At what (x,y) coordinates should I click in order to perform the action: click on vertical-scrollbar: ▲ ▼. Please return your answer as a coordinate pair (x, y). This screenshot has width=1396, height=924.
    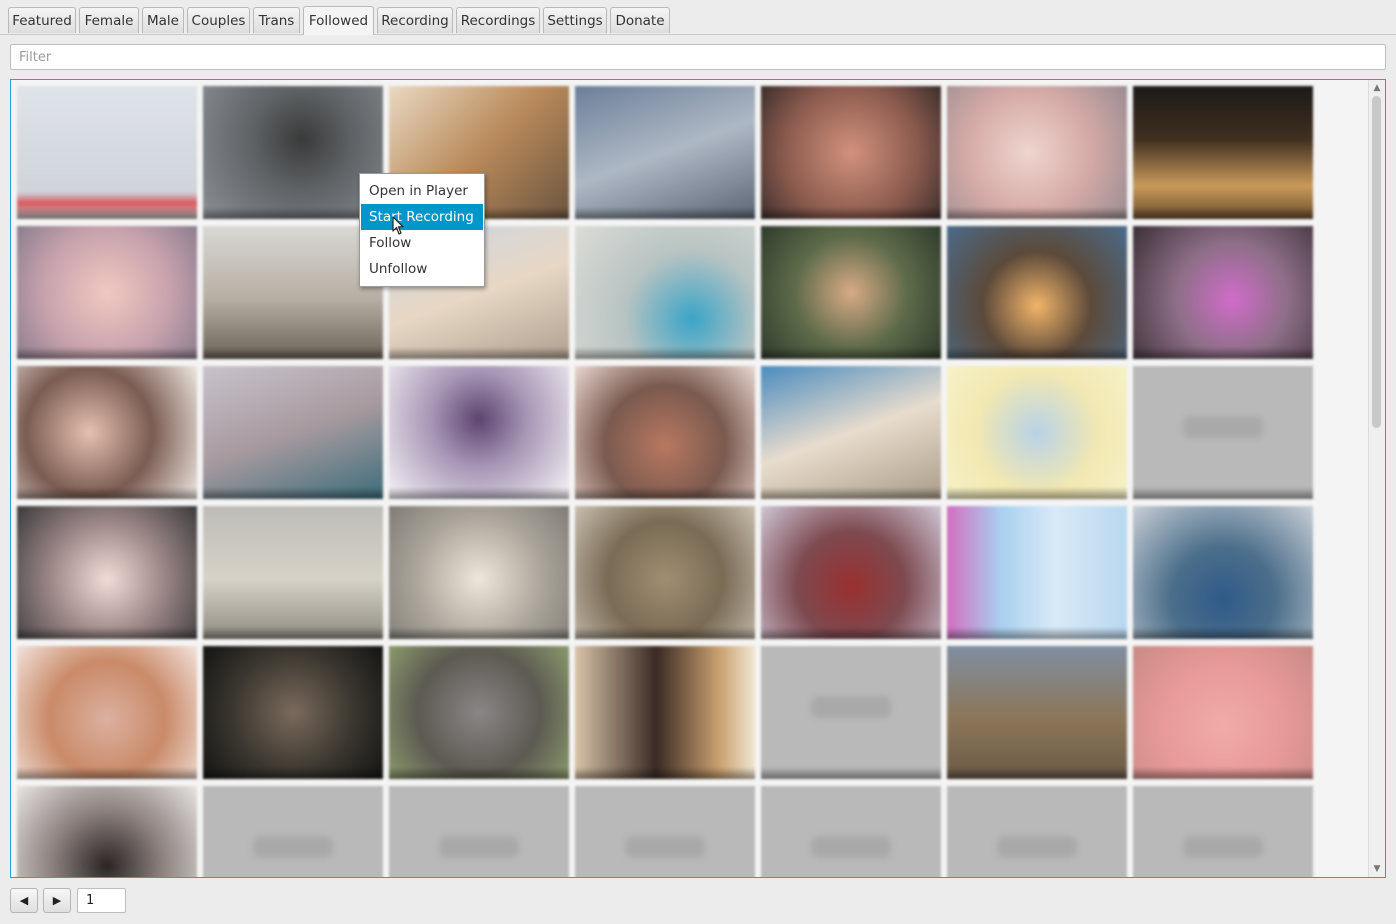
    Looking at the image, I should click on (1376, 478).